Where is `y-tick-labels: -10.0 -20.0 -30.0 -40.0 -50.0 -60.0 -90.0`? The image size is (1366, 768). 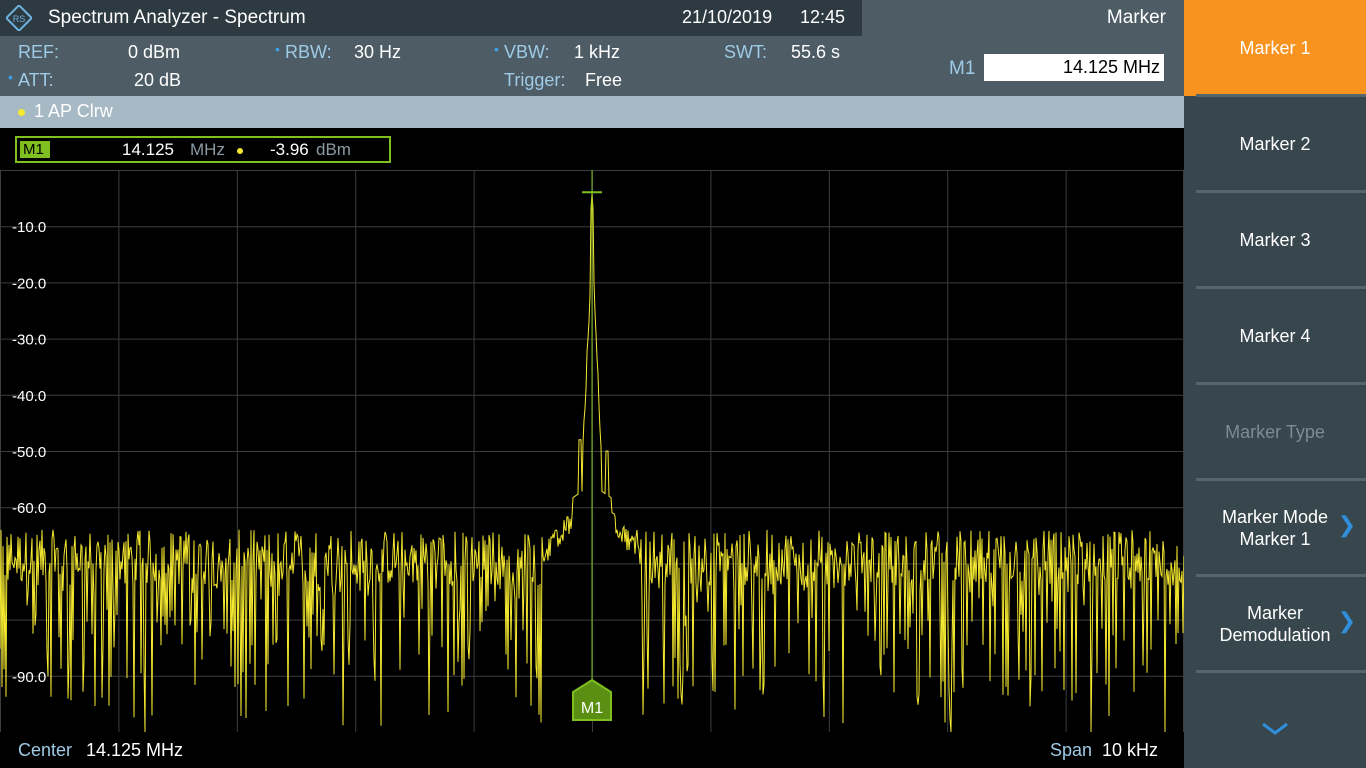 y-tick-labels: -10.0 -20.0 -30.0 -40.0 -50.0 -60.0 -90.0 is located at coordinates (29, 452).